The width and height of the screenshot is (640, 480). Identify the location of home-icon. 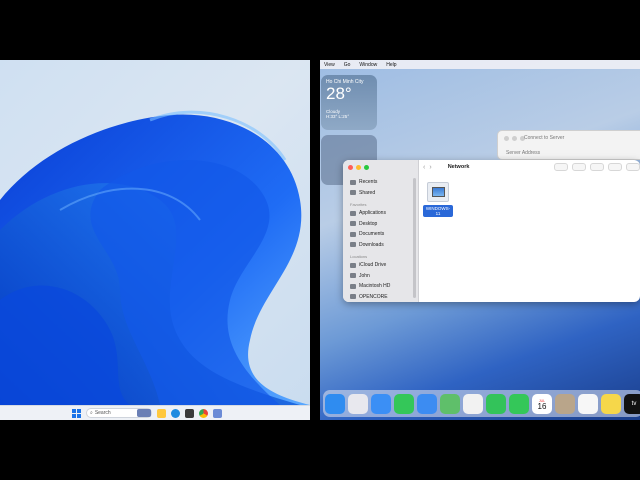
(353, 276).